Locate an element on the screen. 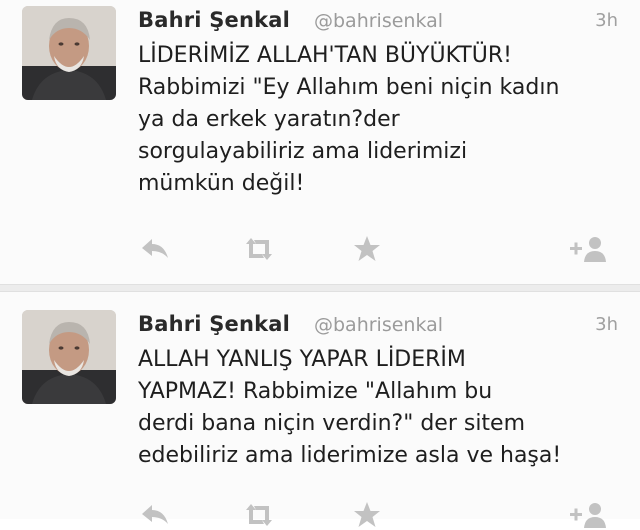  tweet-divider is located at coordinates (320, 288).